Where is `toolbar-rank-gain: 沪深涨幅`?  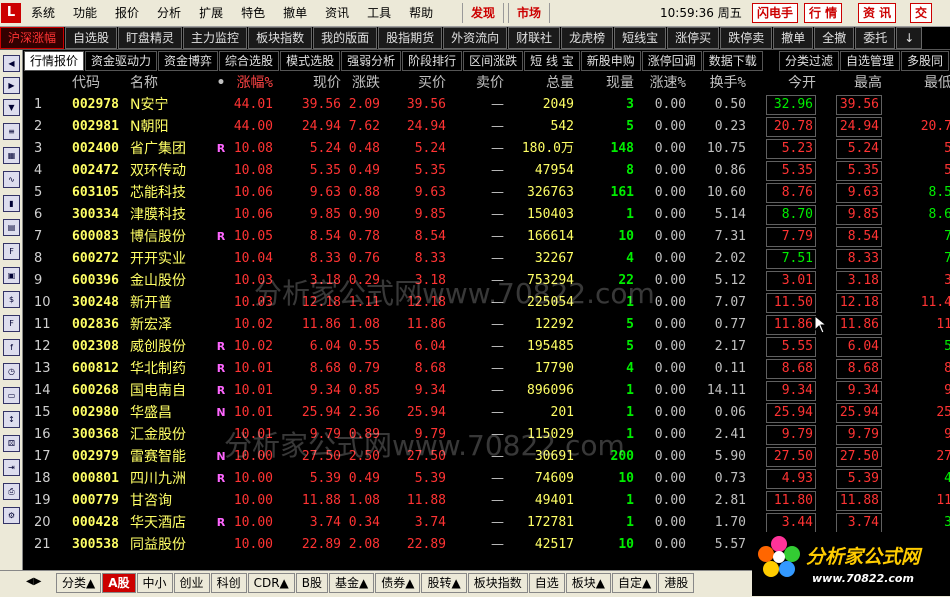
toolbar-rank-gain: 沪深涨幅 is located at coordinates (32, 38).